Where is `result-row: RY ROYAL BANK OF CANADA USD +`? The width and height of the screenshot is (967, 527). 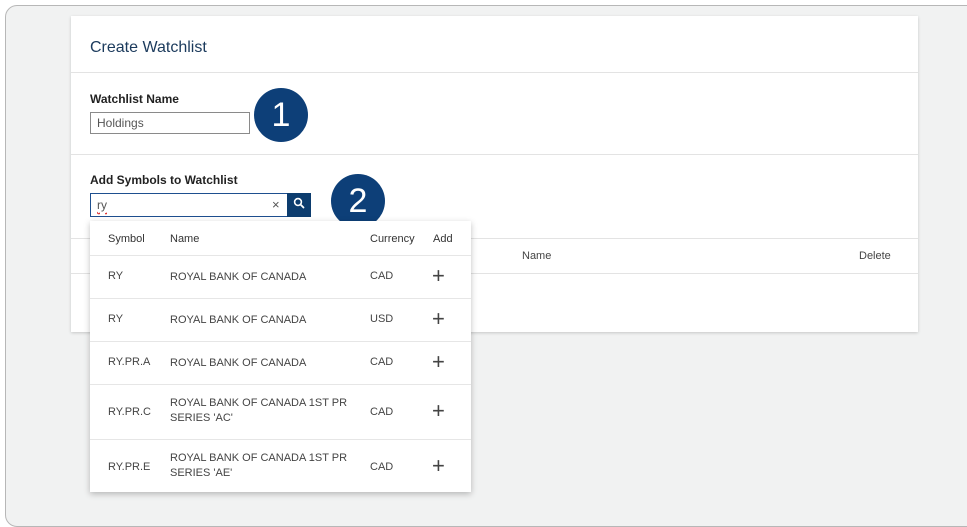
result-row: RY ROYAL BANK OF CANADA USD + is located at coordinates (280, 319).